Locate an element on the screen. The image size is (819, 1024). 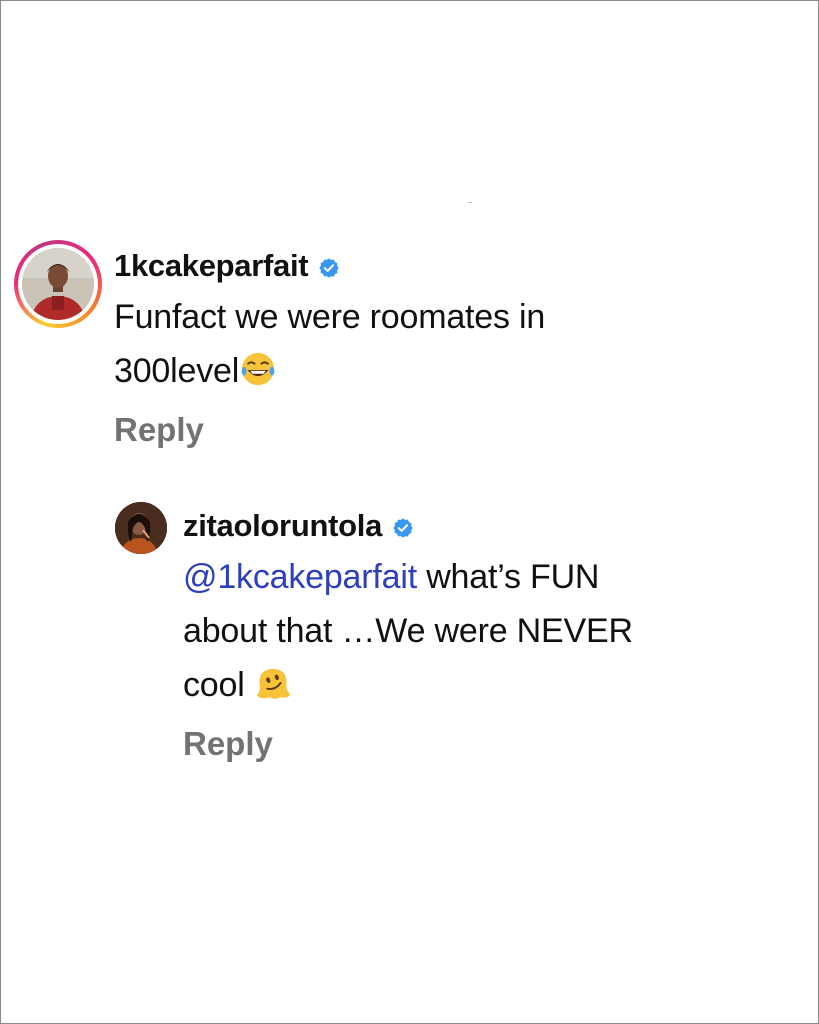
username-text: zitaoloruntola is located at coordinates (282, 526).